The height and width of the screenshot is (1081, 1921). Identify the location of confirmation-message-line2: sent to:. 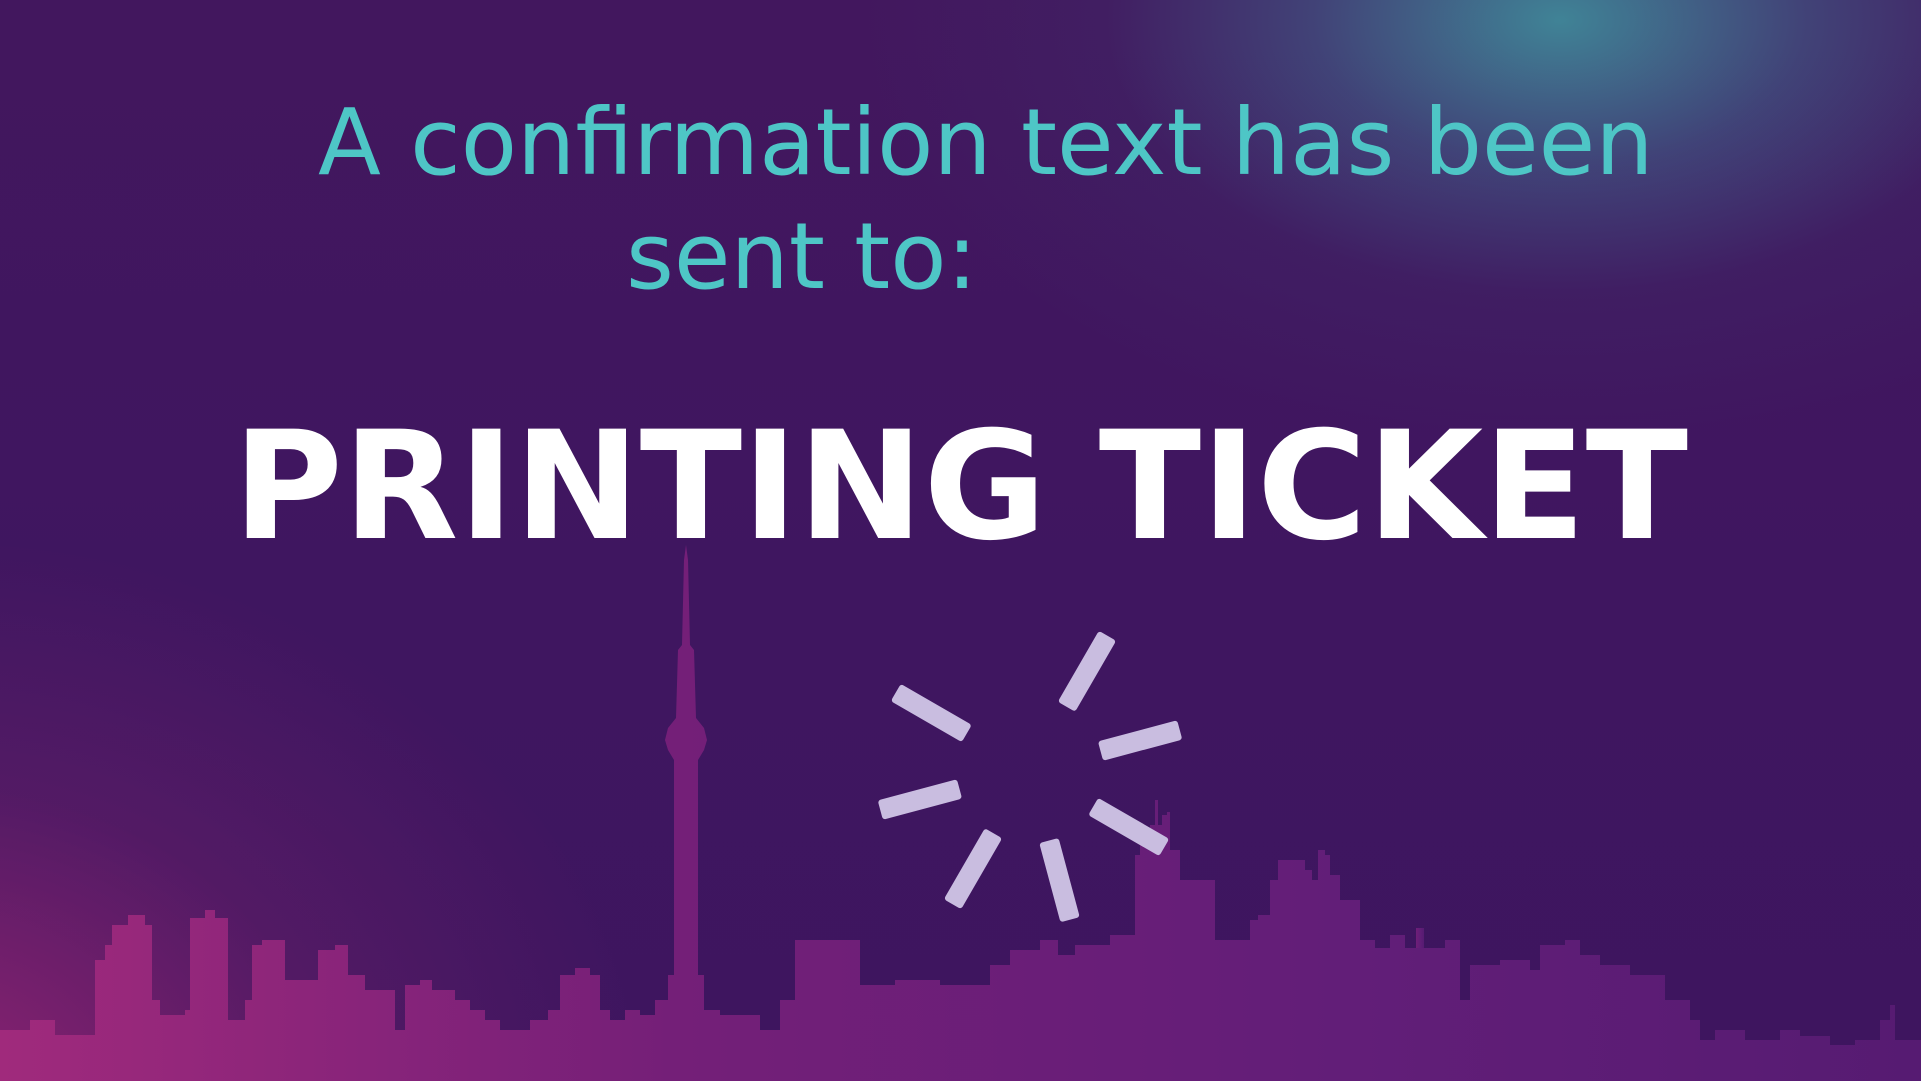
(802, 256).